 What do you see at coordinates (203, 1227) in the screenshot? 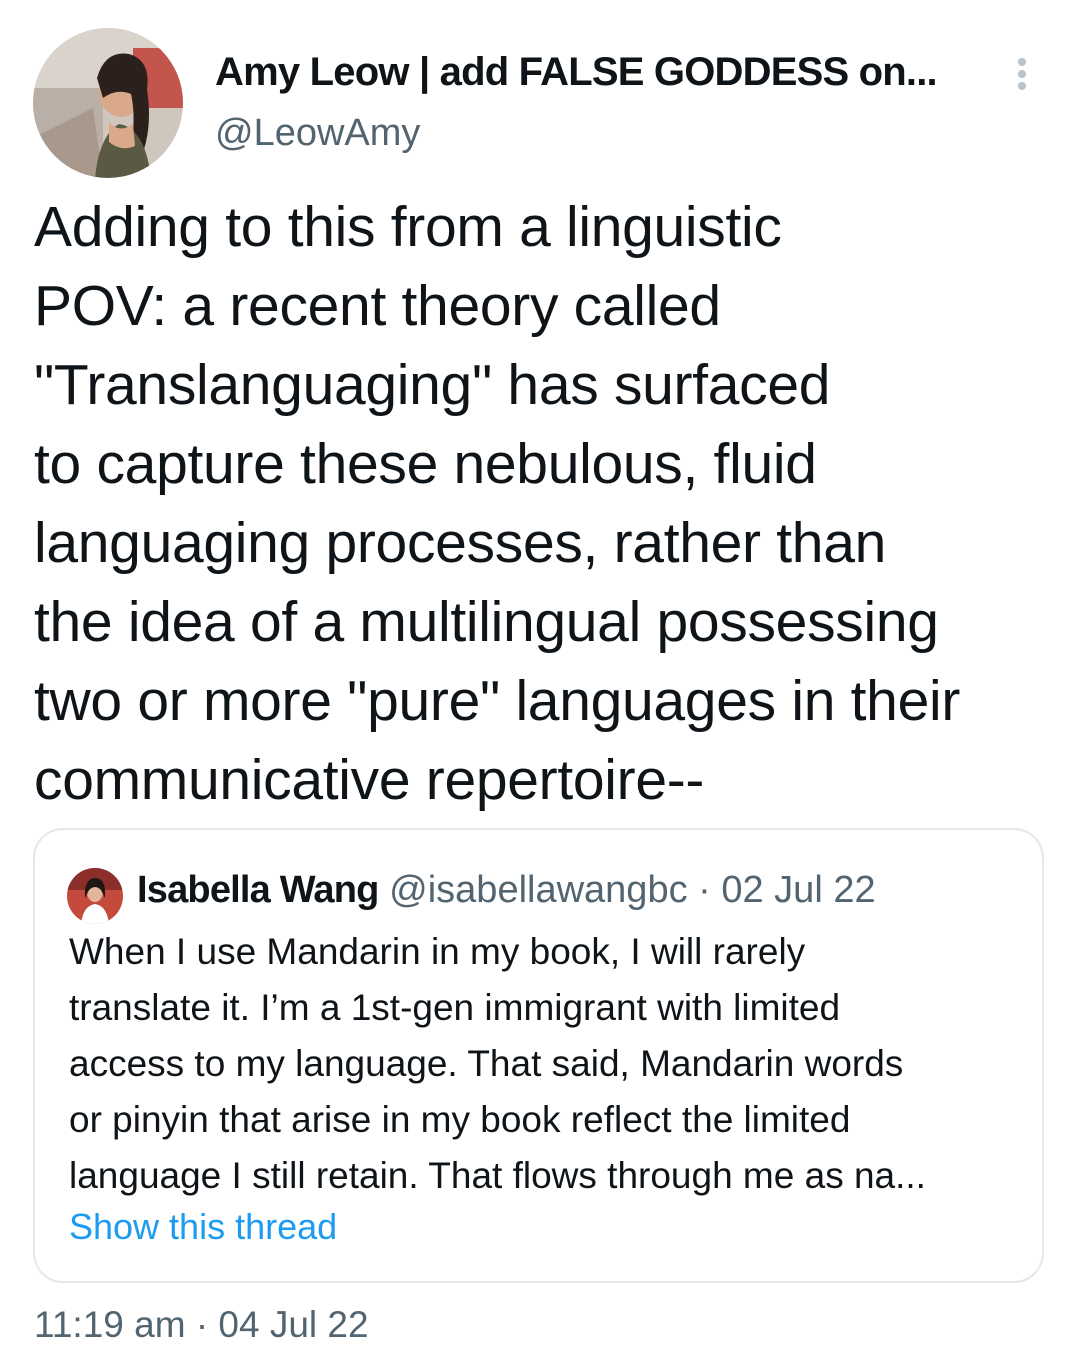
I see `show-thread-link: Show this thread` at bounding box center [203, 1227].